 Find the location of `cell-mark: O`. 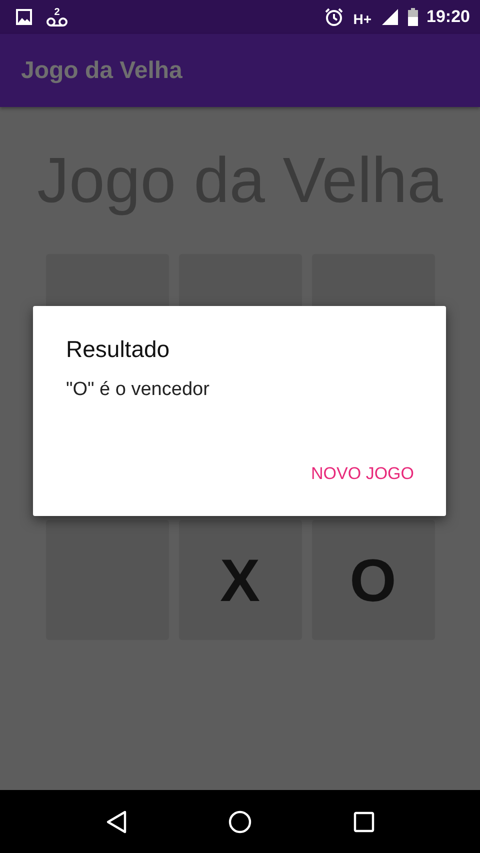

cell-mark: O is located at coordinates (373, 580).